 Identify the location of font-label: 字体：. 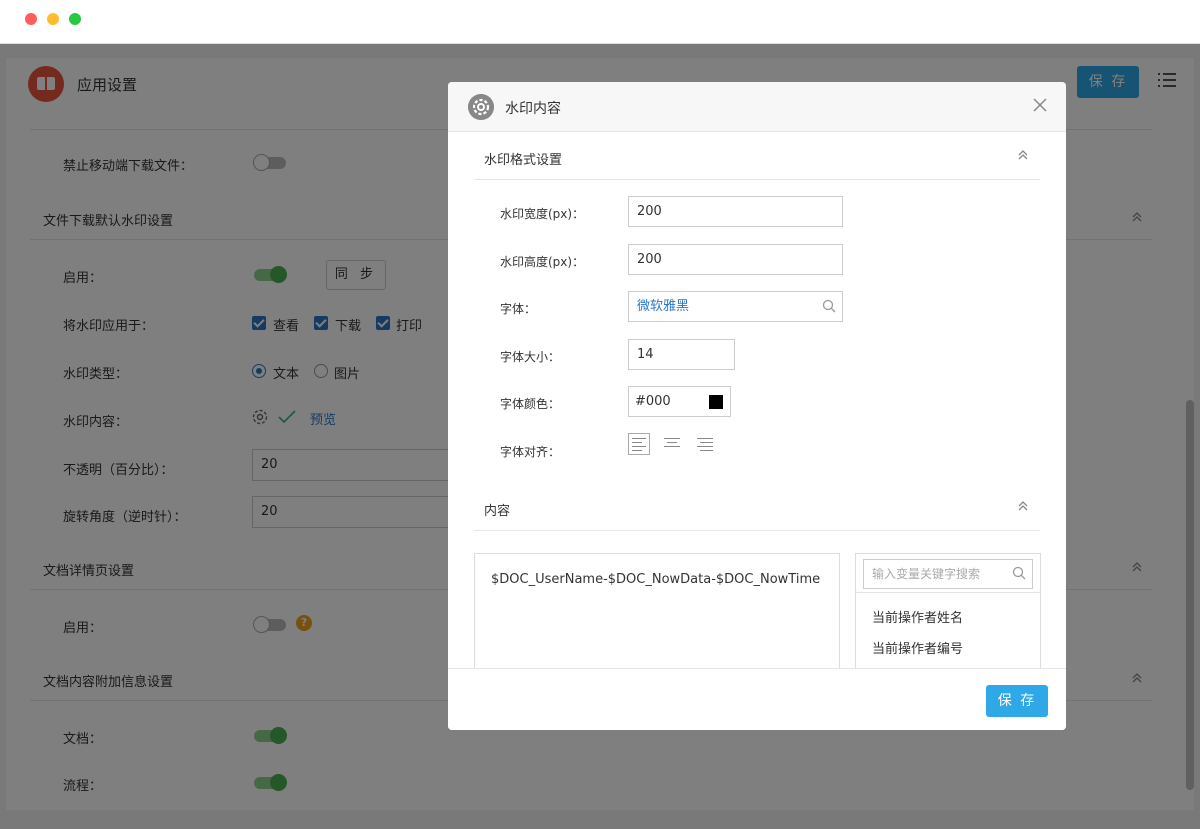
(518, 309).